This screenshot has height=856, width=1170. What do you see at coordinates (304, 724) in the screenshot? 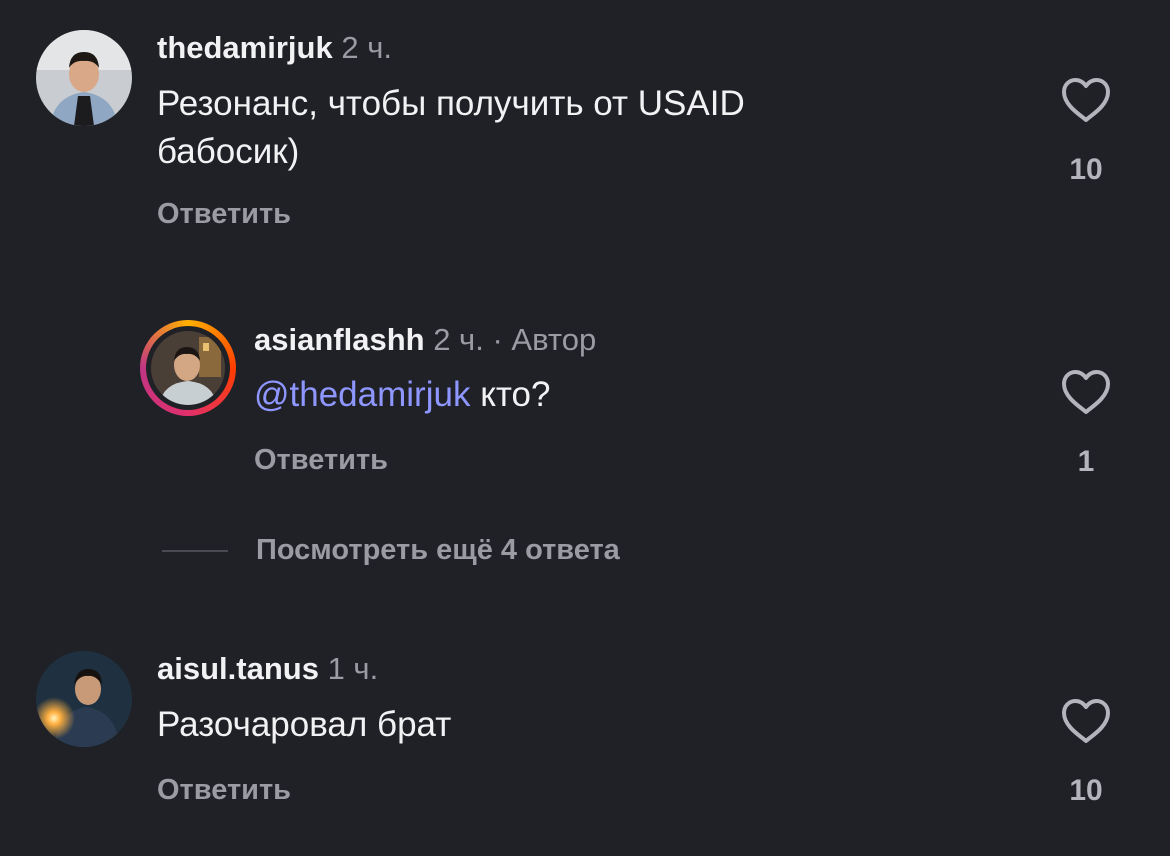
I see `comment-text: Разочаровал брат` at bounding box center [304, 724].